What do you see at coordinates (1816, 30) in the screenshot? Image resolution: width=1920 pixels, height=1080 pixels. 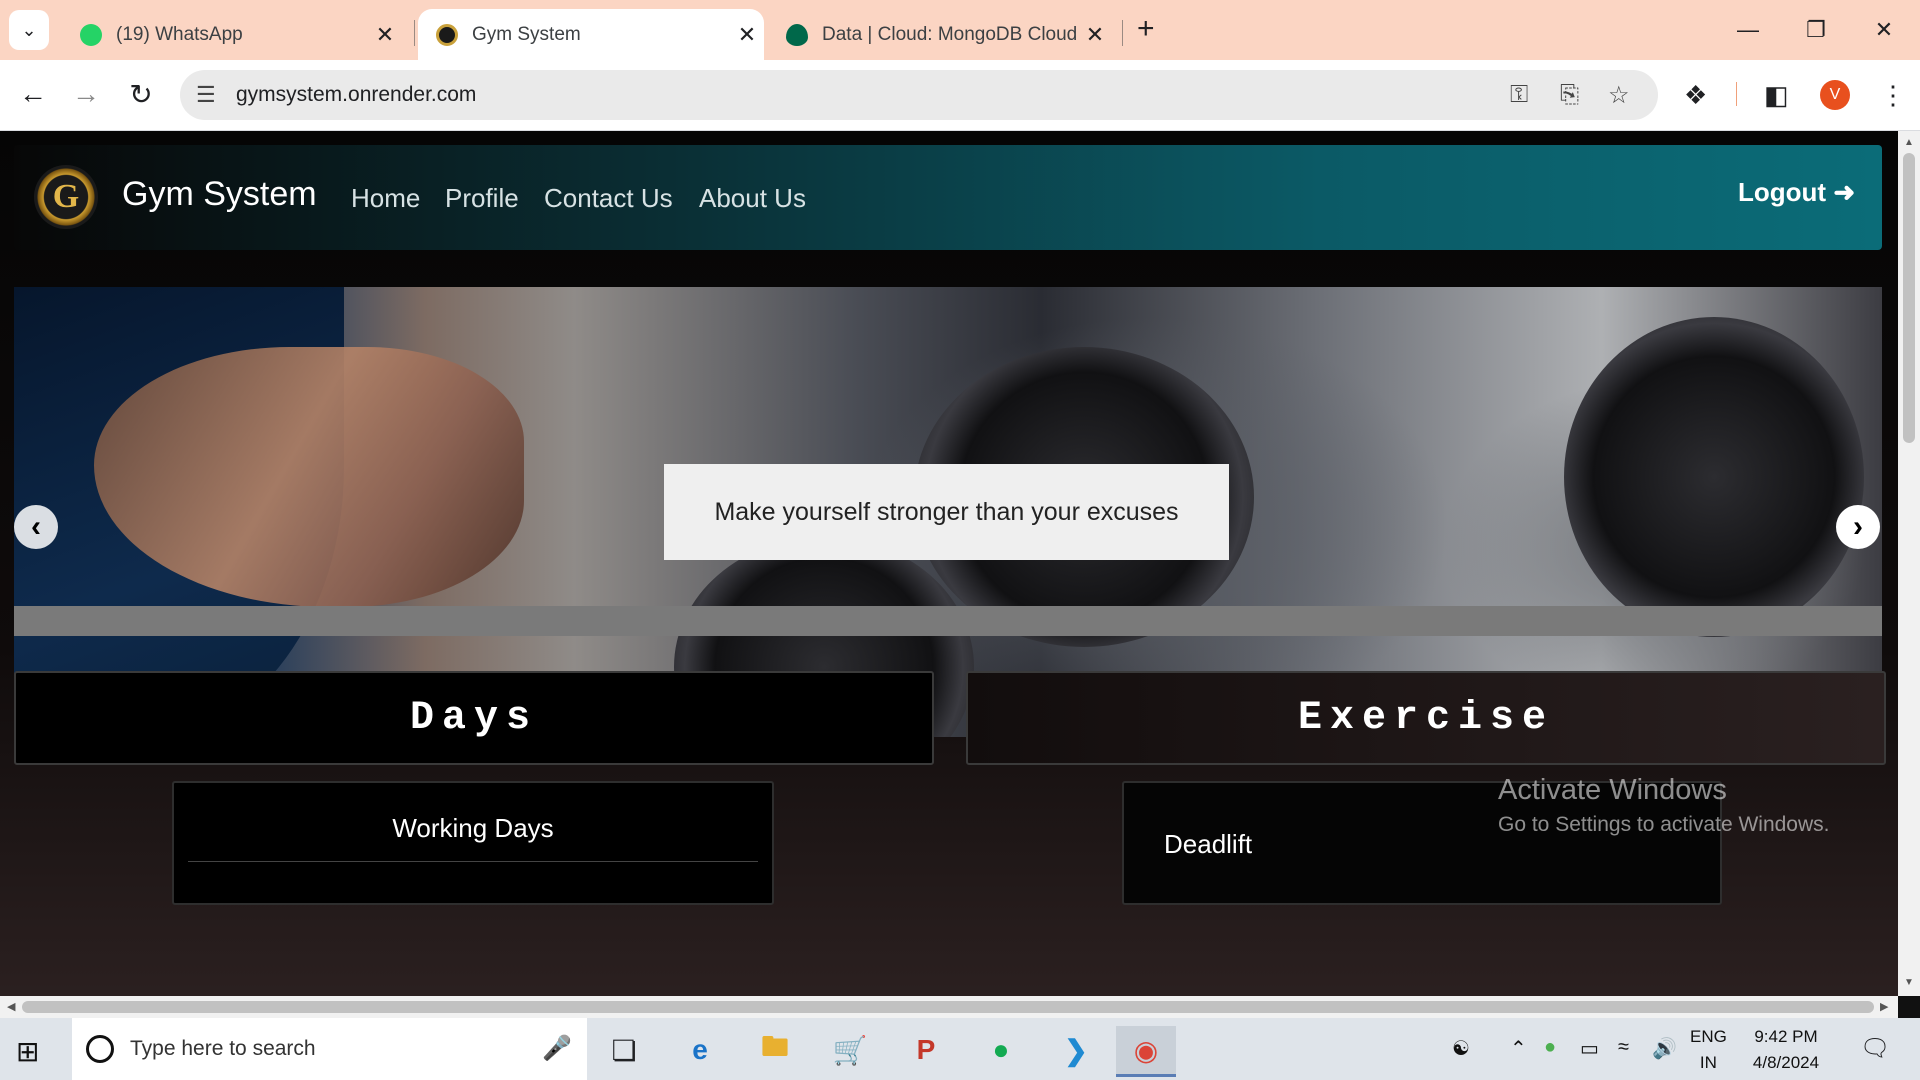 I see `restore-button: ❐` at bounding box center [1816, 30].